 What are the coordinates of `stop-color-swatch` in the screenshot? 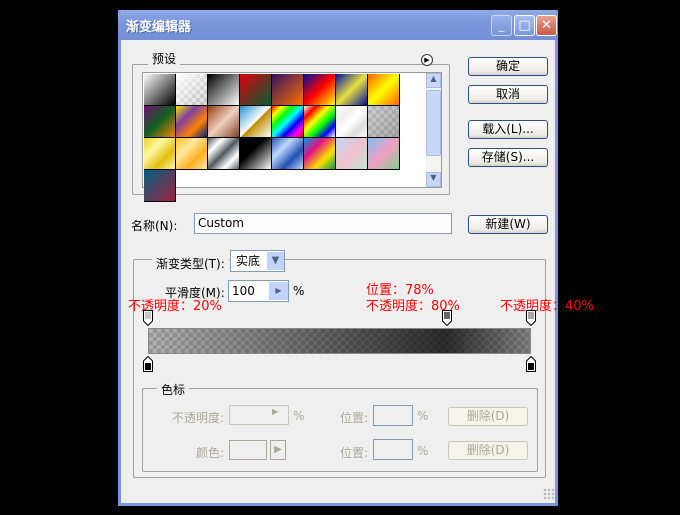 It's located at (248, 450).